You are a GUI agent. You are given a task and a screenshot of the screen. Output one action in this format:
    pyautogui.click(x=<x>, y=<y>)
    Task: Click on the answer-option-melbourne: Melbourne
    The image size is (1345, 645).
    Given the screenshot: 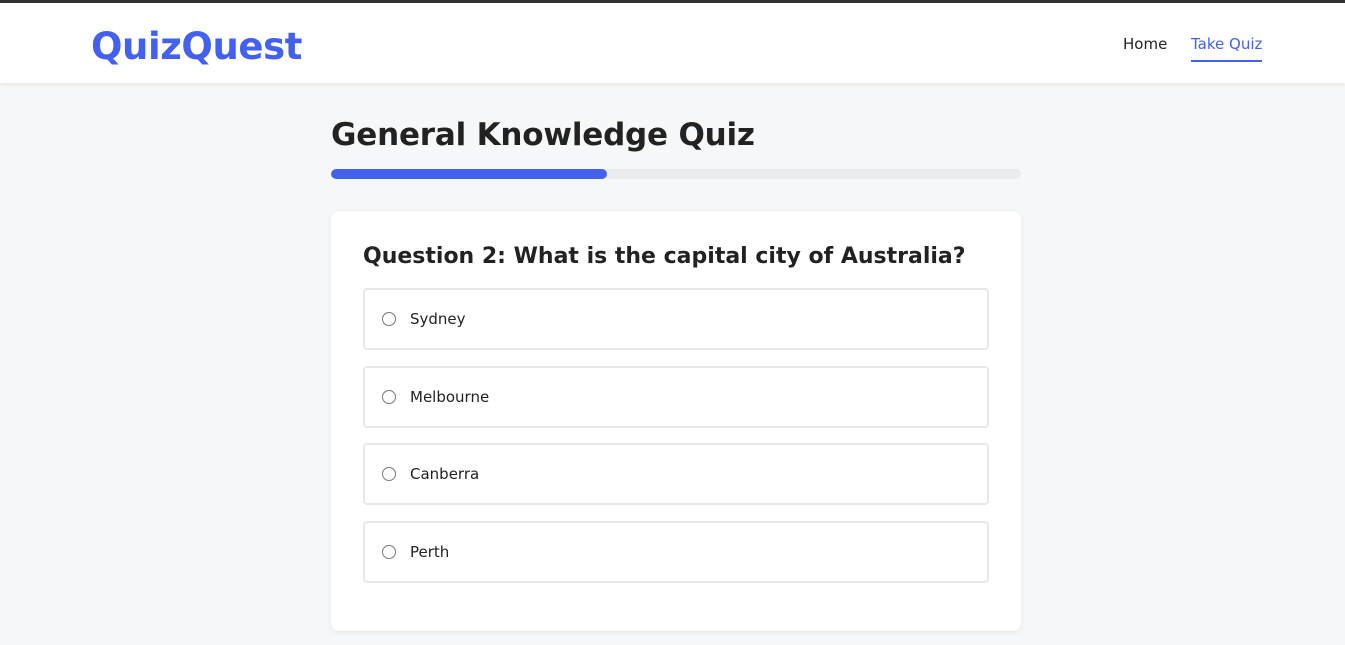 What is the action you would take?
    pyautogui.click(x=676, y=397)
    